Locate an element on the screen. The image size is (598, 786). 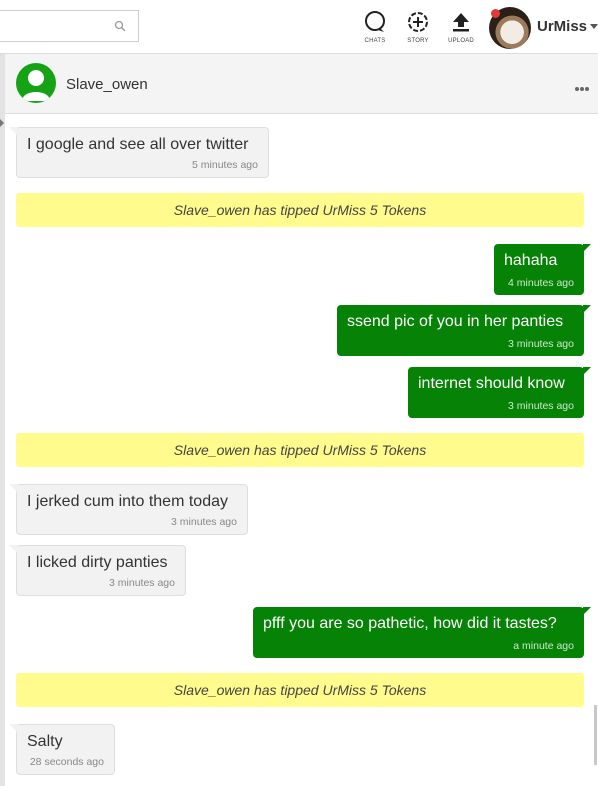
upload-nav-button: UPLOAD is located at coordinates (461, 29).